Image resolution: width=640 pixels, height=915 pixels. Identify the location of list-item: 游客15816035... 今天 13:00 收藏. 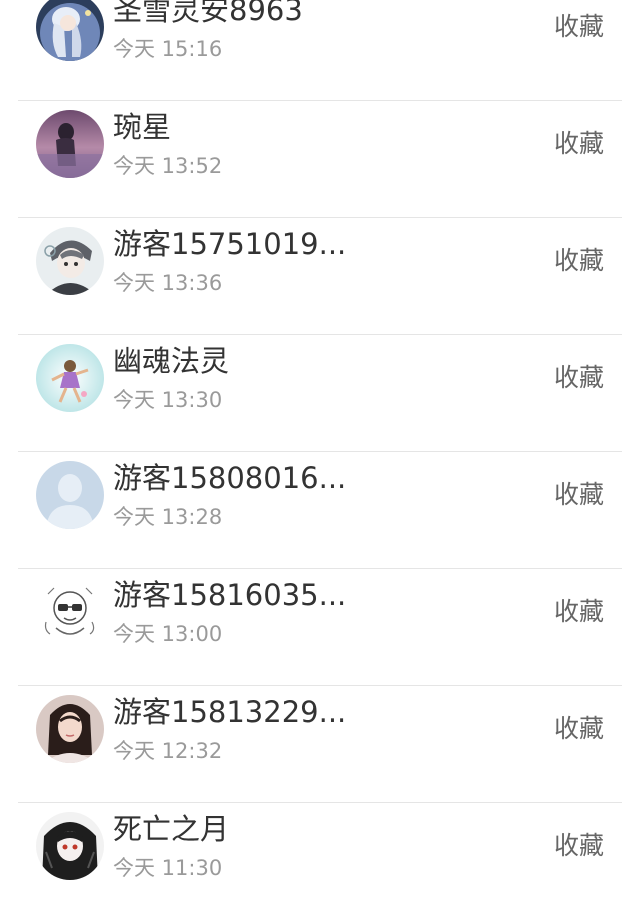
(320, 627).